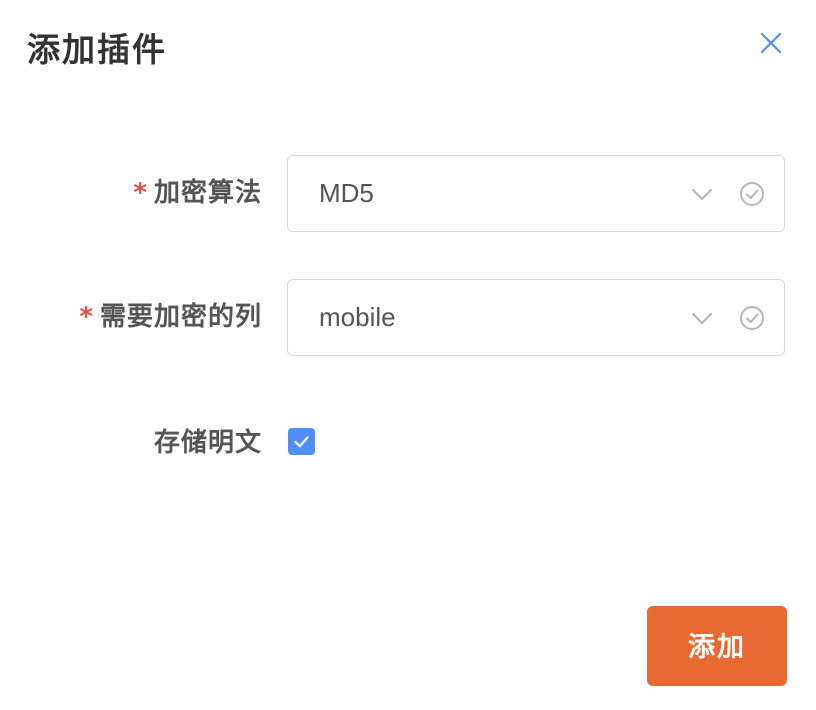 Image resolution: width=816 pixels, height=710 pixels. I want to click on algorithm-select-value: MD5, so click(346, 193).